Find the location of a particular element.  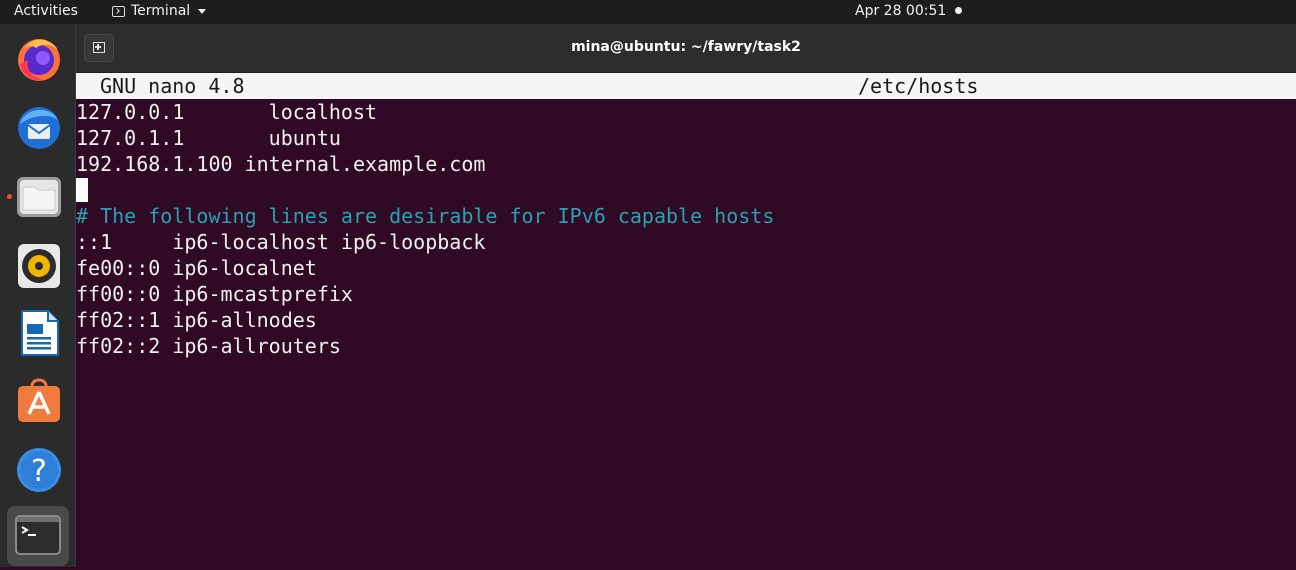

activities-button: Activities is located at coordinates (46, 11).